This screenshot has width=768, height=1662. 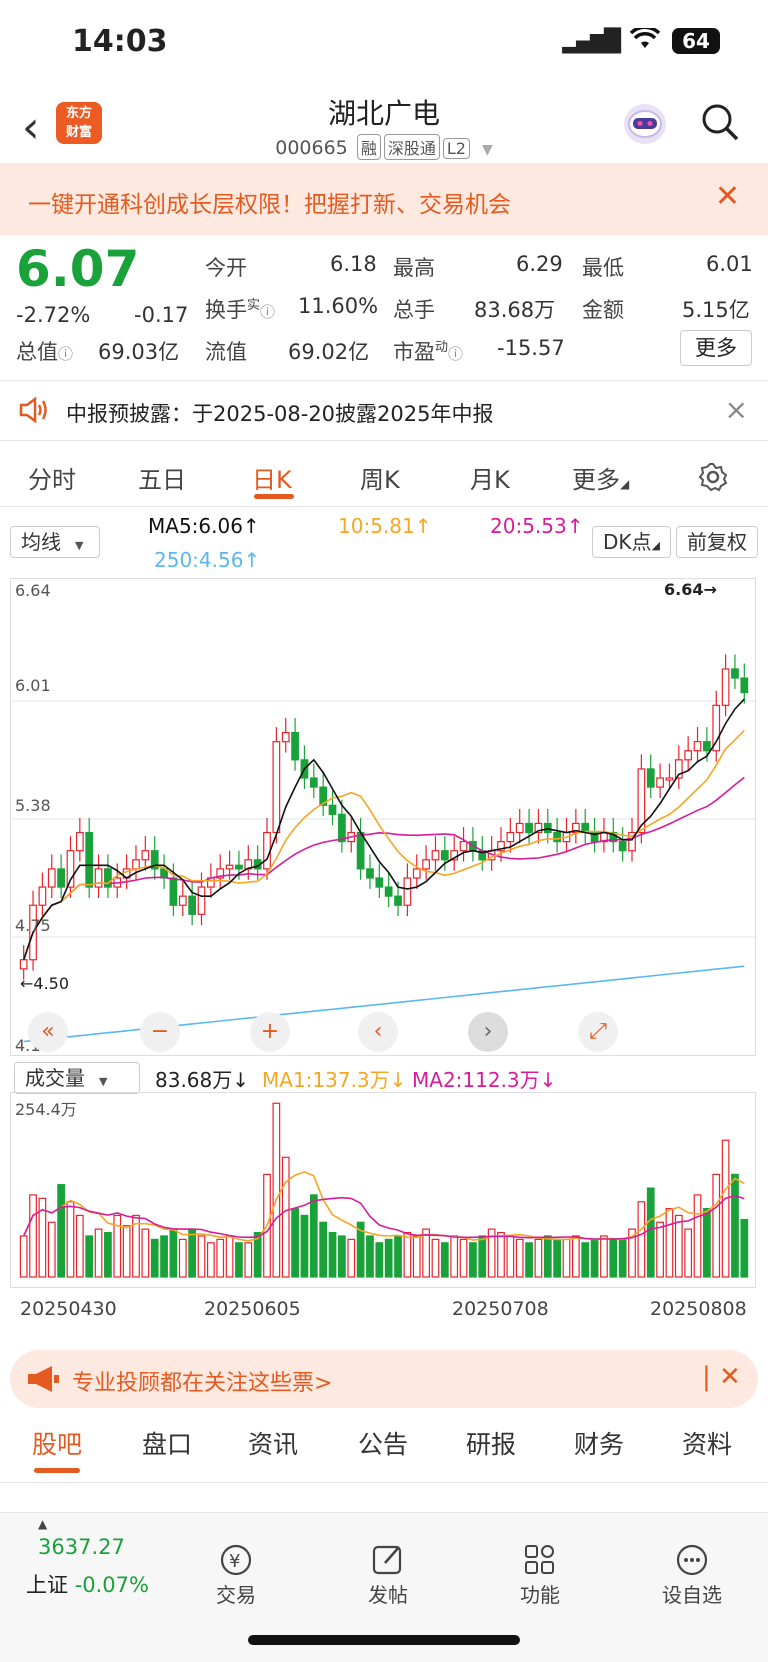 I want to click on assistant-robot-icon, so click(x=645, y=124).